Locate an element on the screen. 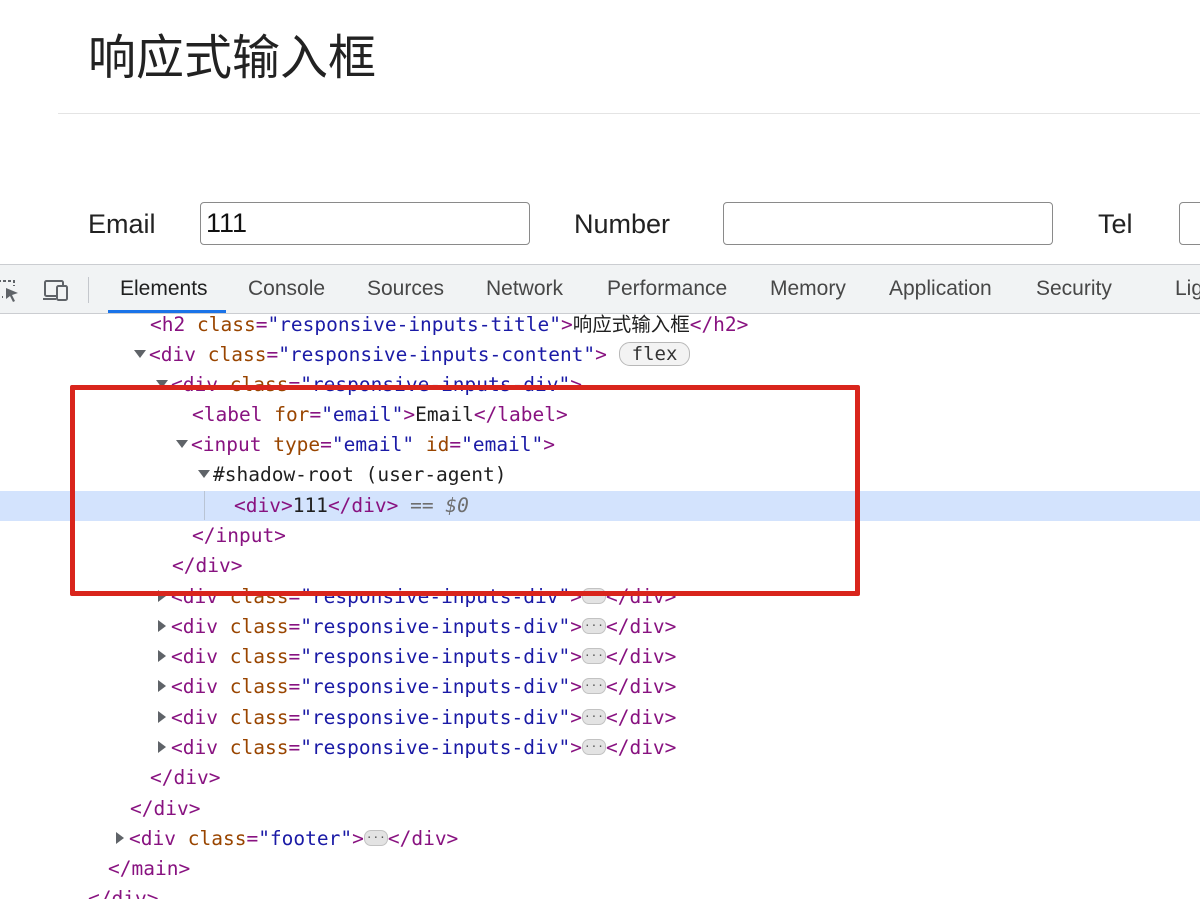  email-label: Email is located at coordinates (122, 224).